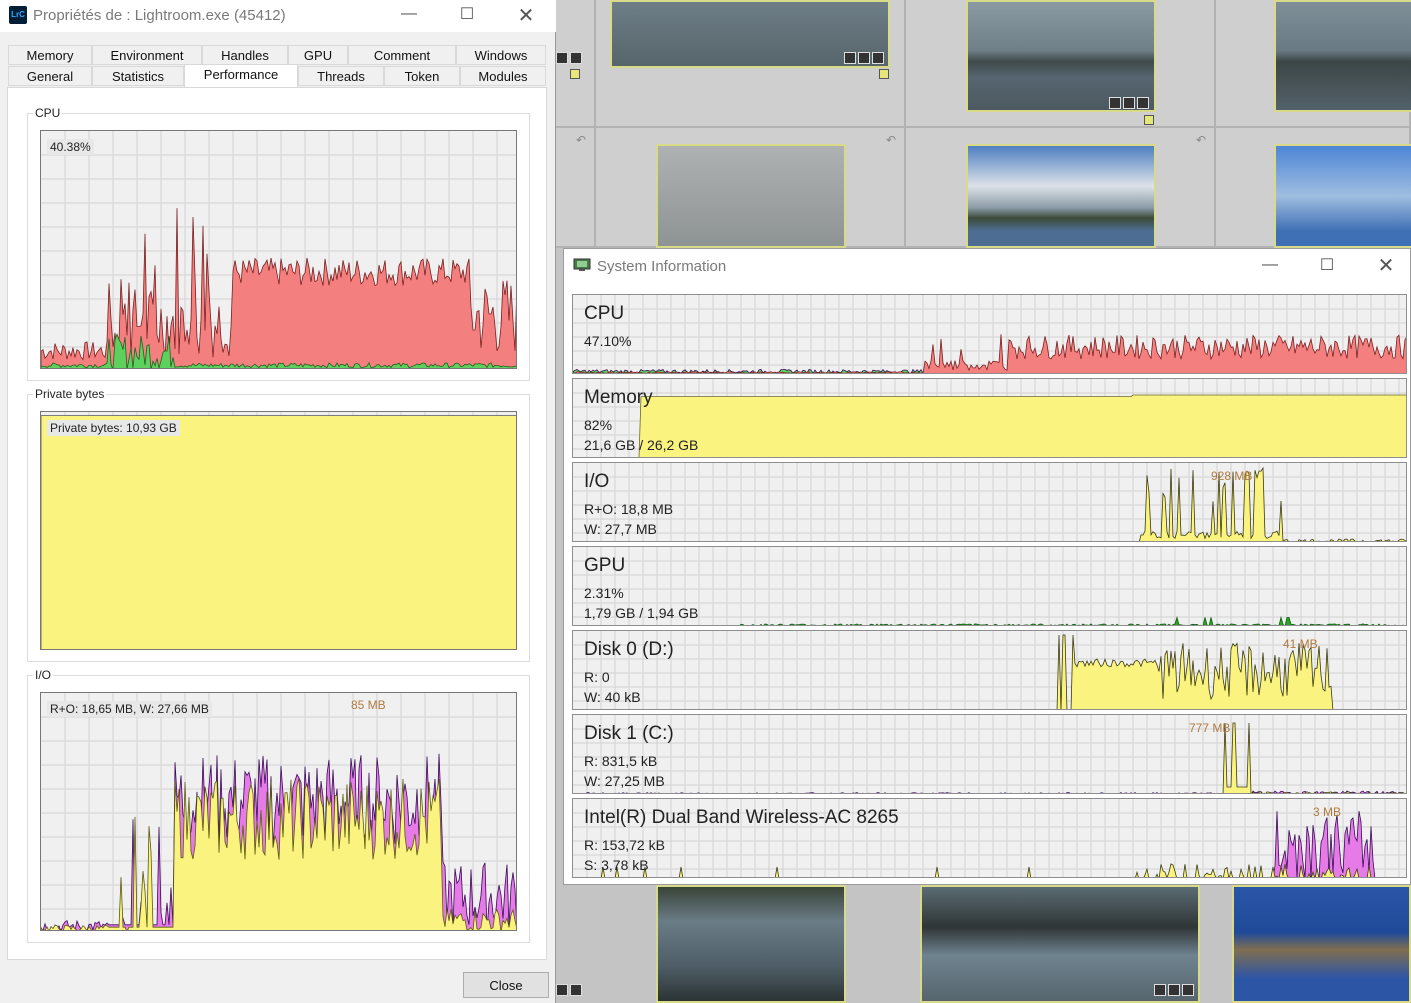 The width and height of the screenshot is (1411, 1003). Describe the element at coordinates (341, 76) in the screenshot. I see `tab-threads: Threads` at that location.